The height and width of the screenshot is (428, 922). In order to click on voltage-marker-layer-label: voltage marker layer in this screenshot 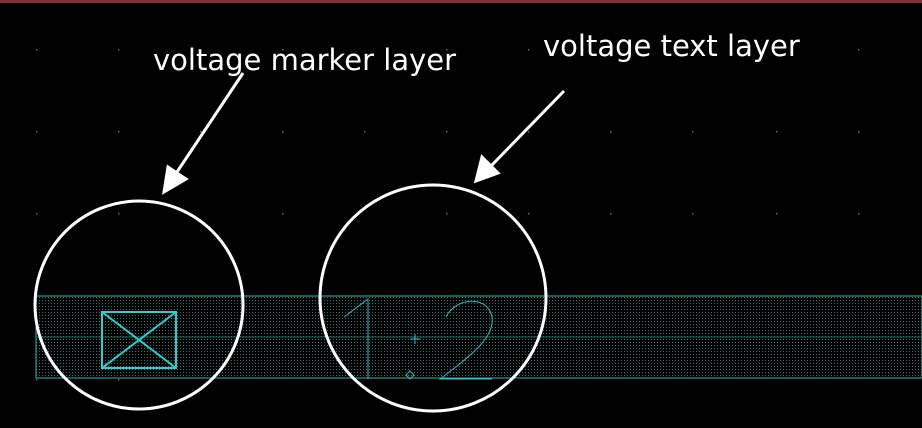, I will do `click(305, 60)`.